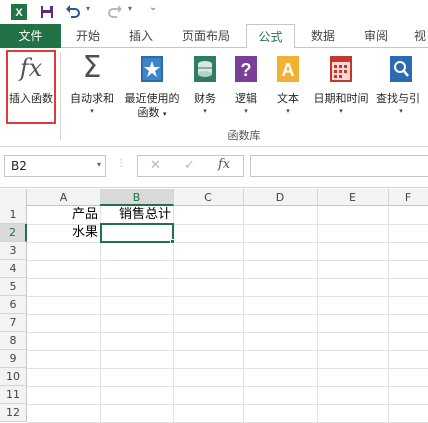 The width and height of the screenshot is (428, 423). Describe the element at coordinates (64, 233) in the screenshot. I see `cell-a2: 水果` at that location.